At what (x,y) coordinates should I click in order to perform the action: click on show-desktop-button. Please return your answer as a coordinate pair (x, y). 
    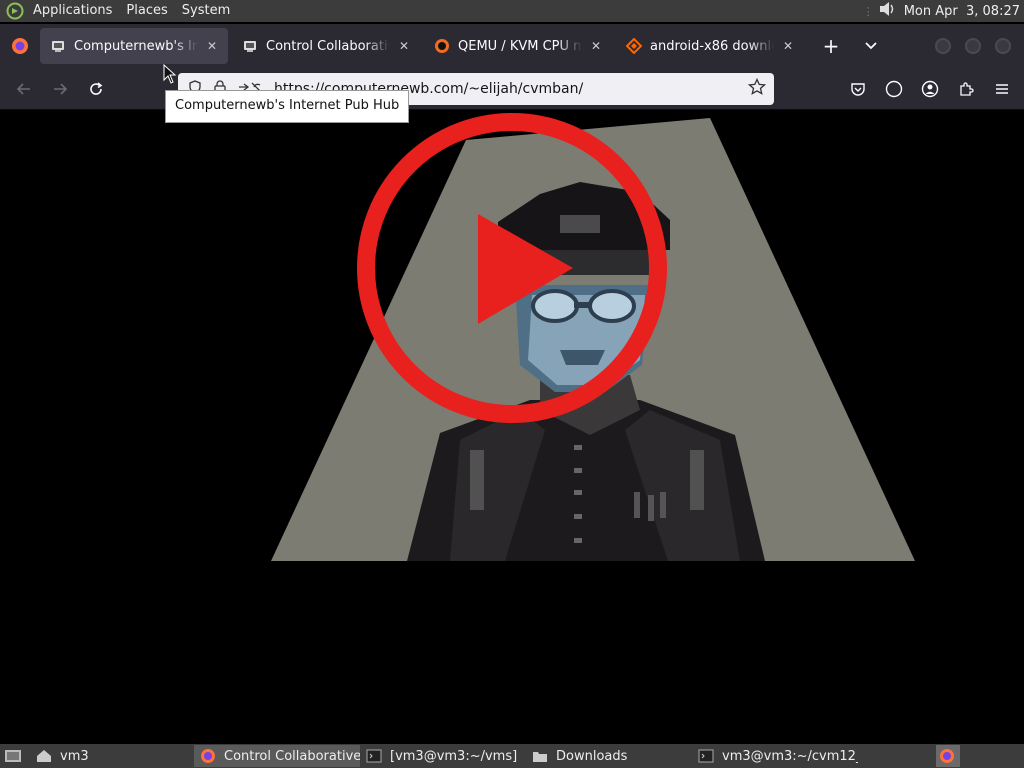
    Looking at the image, I should click on (15, 756).